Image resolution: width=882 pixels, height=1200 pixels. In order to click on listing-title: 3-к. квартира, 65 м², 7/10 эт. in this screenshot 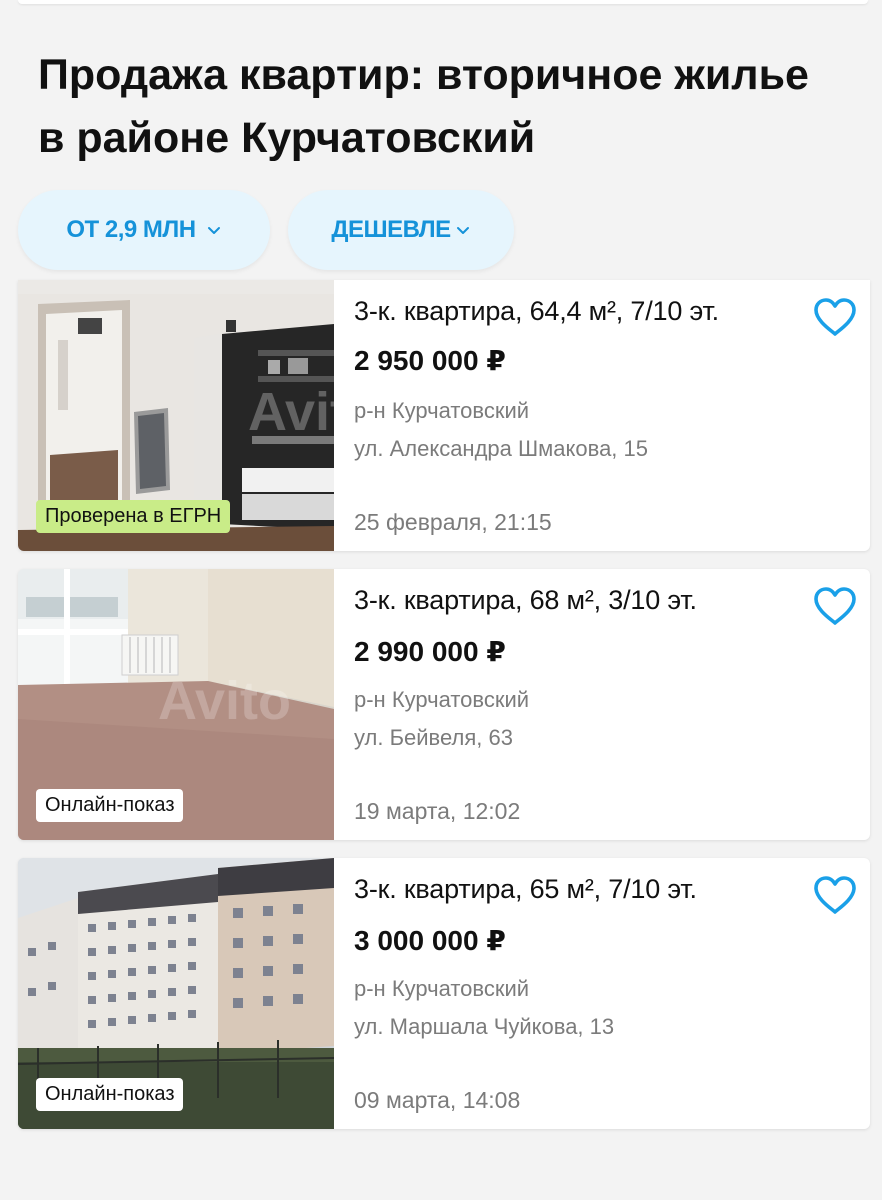, I will do `click(525, 889)`.